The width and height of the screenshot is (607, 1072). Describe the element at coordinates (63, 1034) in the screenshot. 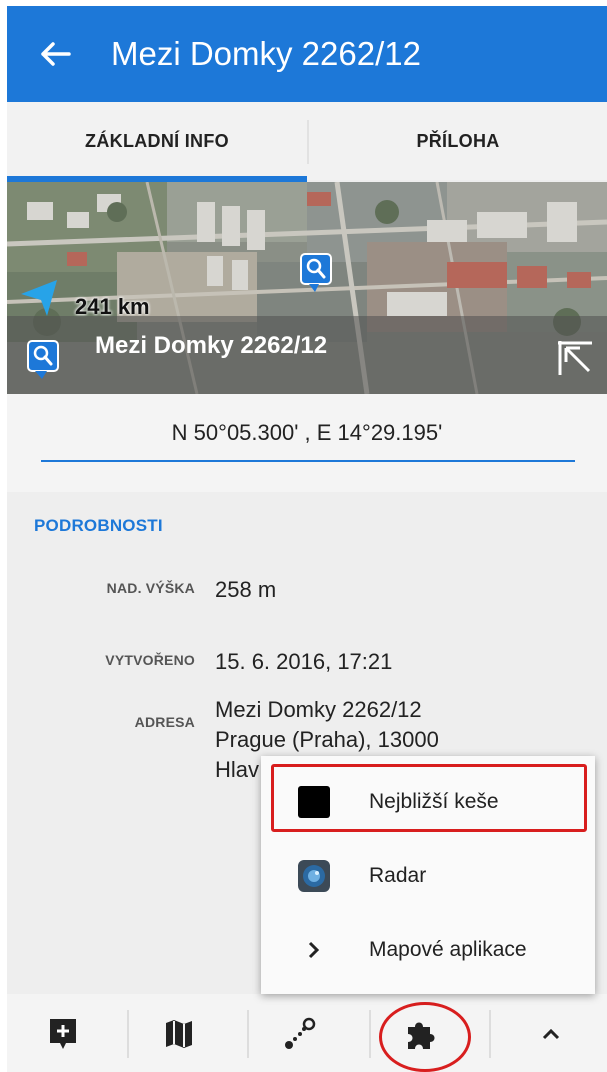

I see `add-note-icon` at that location.